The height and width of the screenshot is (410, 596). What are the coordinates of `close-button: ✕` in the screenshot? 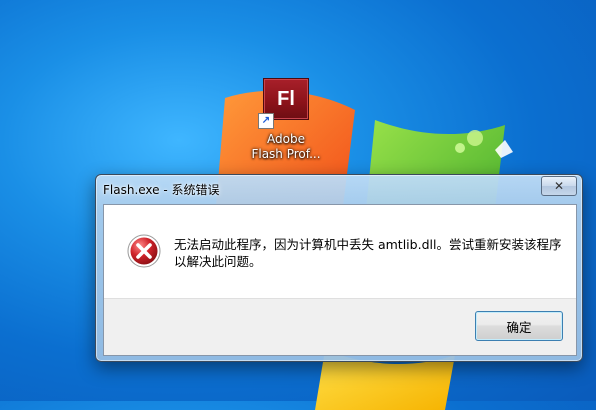 It's located at (559, 186).